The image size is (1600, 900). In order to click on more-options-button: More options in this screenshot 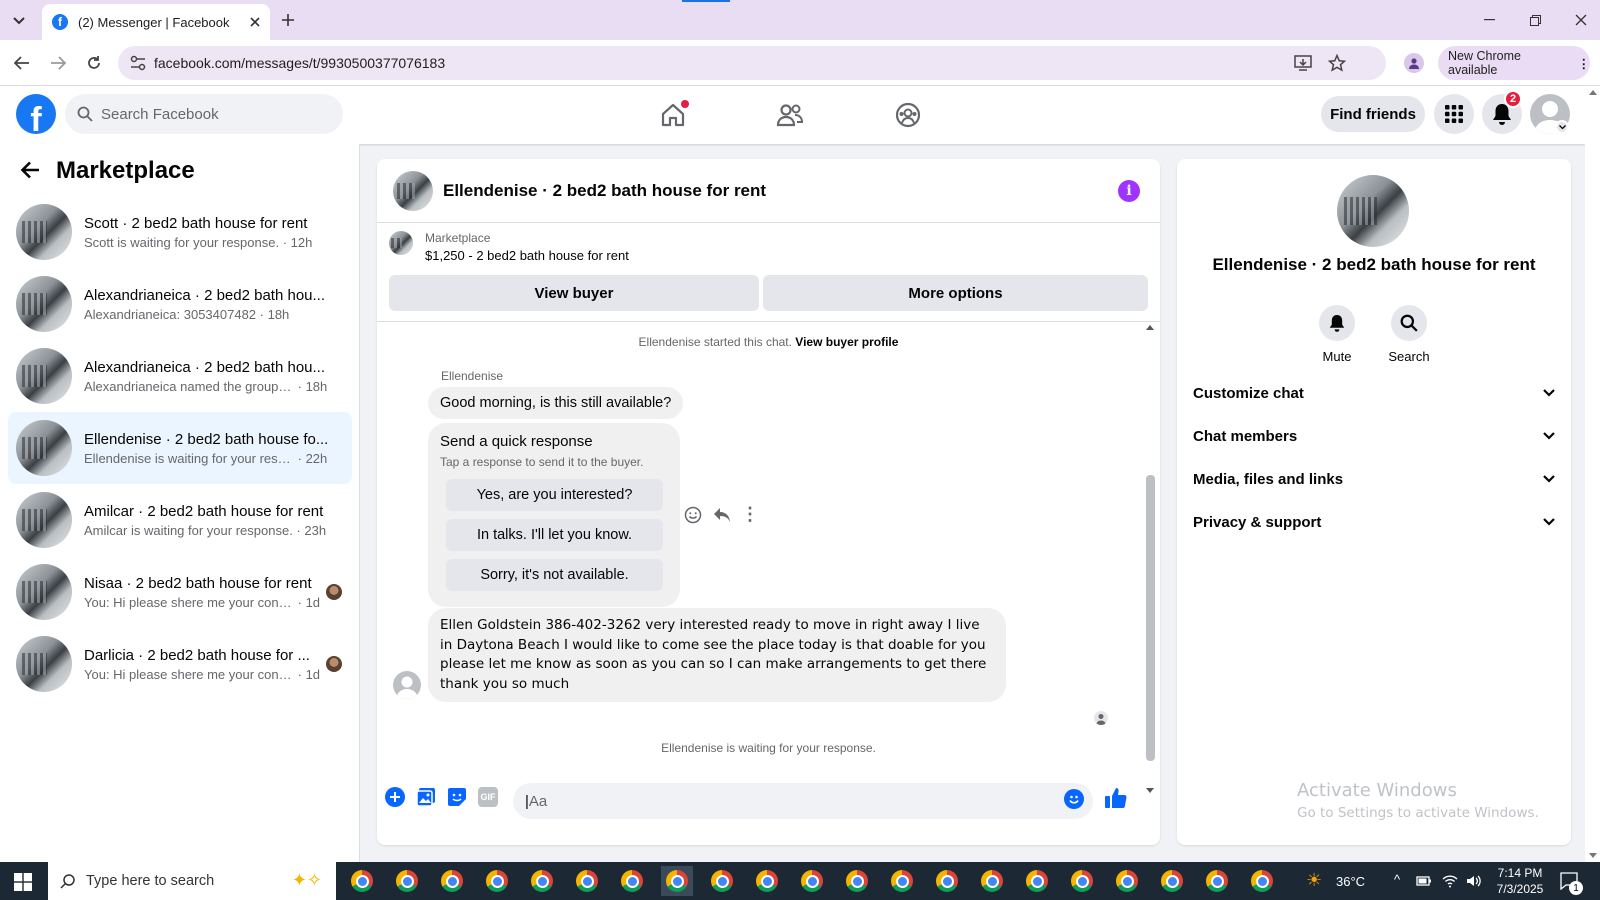, I will do `click(955, 293)`.